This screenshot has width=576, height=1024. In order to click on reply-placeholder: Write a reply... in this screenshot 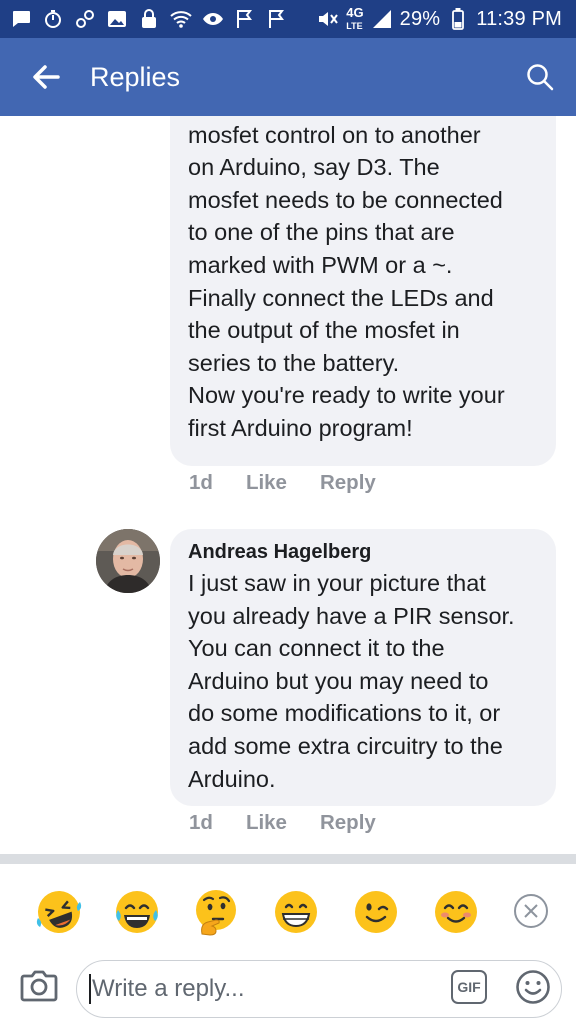, I will do `click(168, 988)`.